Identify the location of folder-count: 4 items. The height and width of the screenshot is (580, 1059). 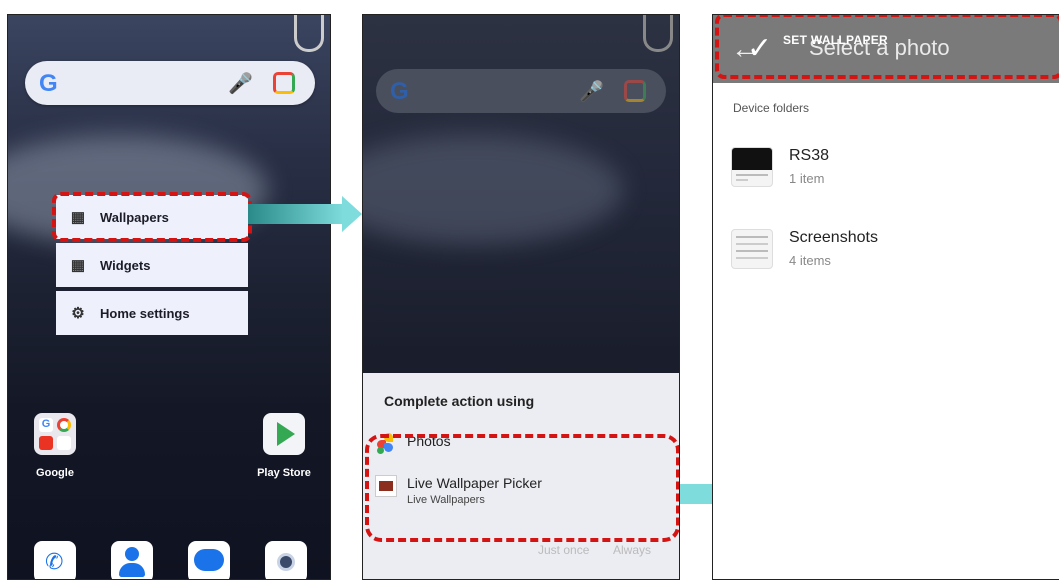
(810, 260).